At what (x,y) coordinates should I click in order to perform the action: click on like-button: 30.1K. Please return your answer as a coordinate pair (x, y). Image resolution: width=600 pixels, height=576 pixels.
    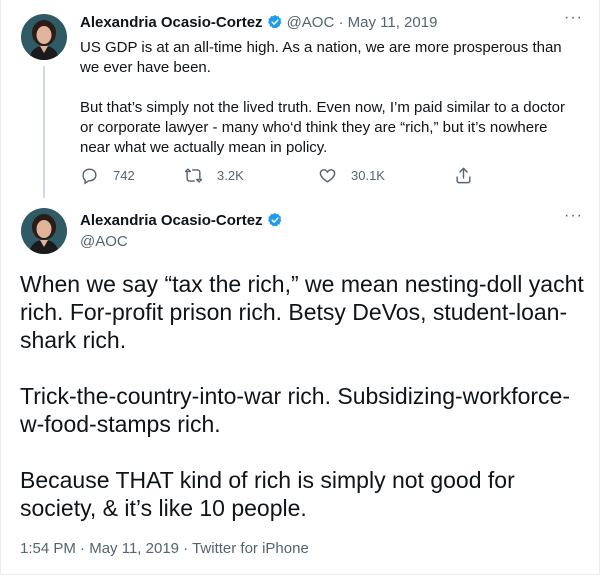
    Looking at the image, I should click on (351, 175).